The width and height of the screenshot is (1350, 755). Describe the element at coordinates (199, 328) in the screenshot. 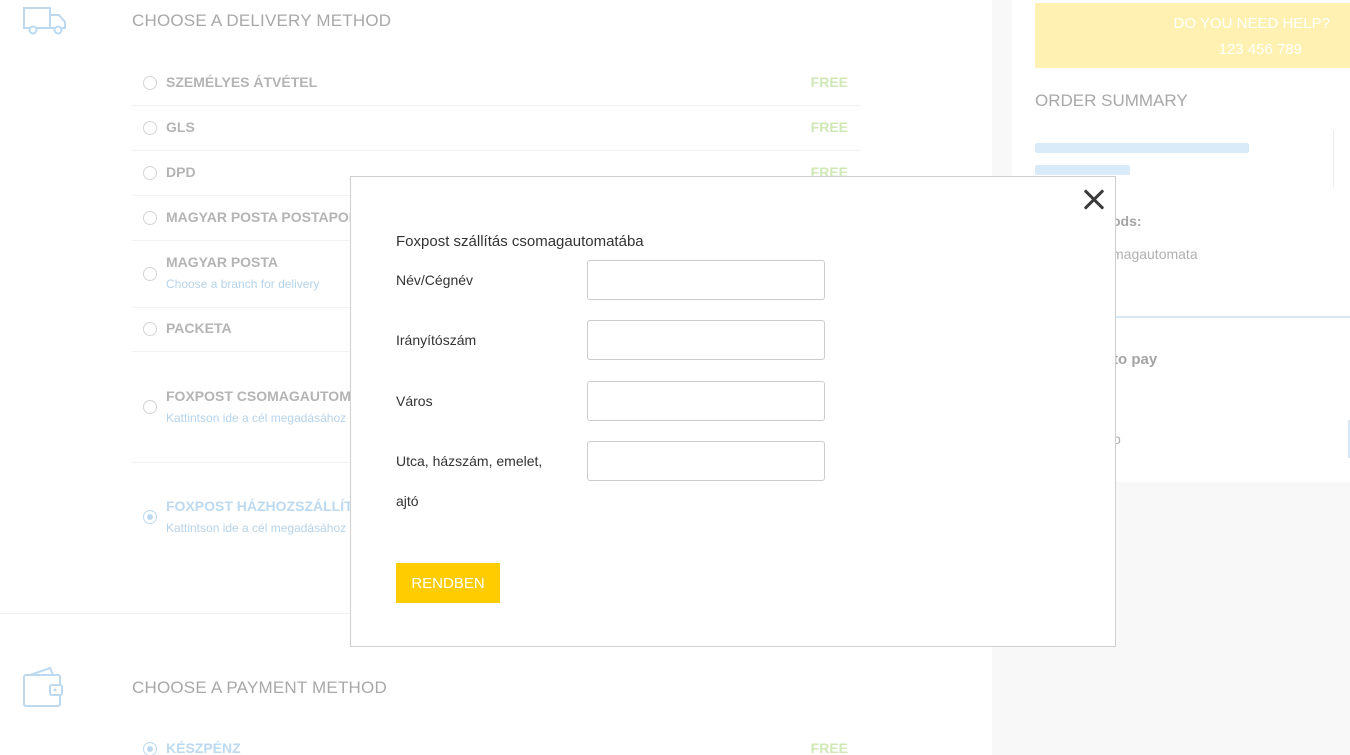

I see `option-name: PACKETA` at that location.